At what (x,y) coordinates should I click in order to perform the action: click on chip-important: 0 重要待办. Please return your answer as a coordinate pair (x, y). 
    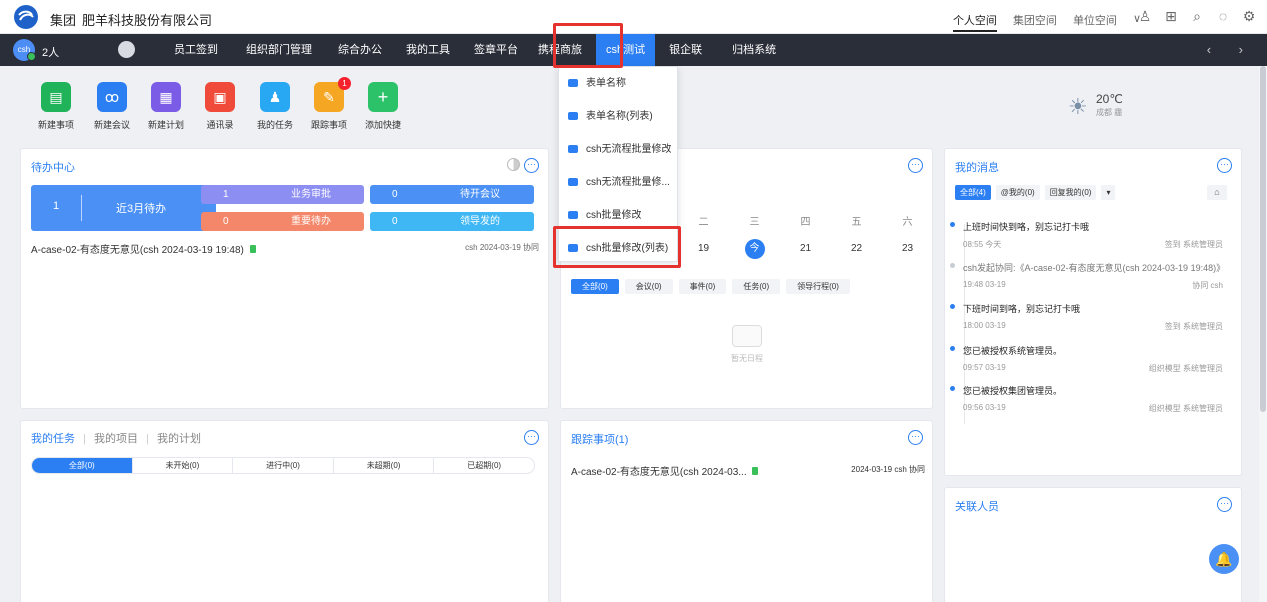
    Looking at the image, I should click on (282, 221).